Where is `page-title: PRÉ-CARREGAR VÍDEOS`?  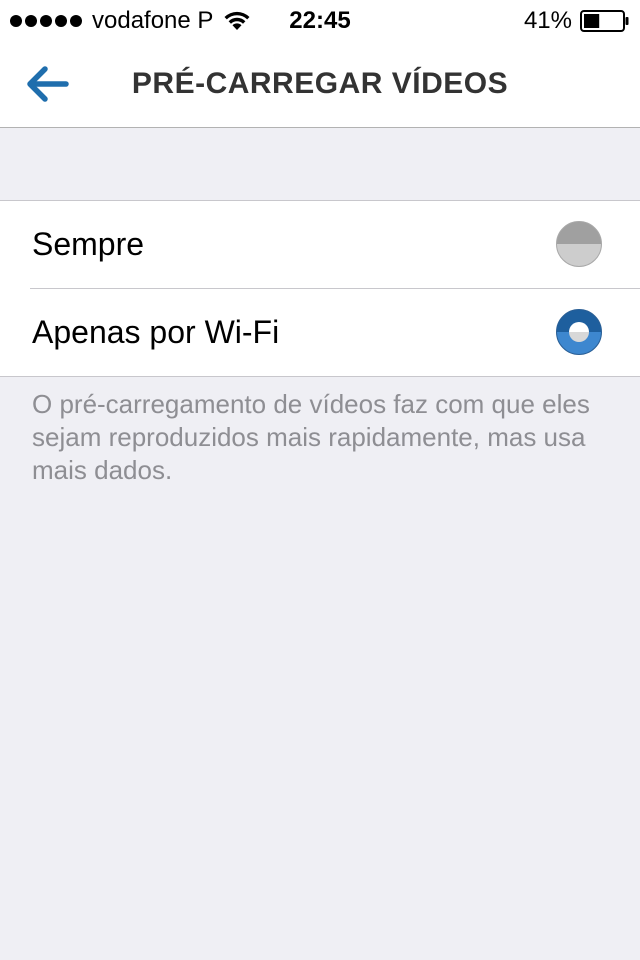
page-title: PRÉ-CARREGAR VÍDEOS is located at coordinates (320, 83).